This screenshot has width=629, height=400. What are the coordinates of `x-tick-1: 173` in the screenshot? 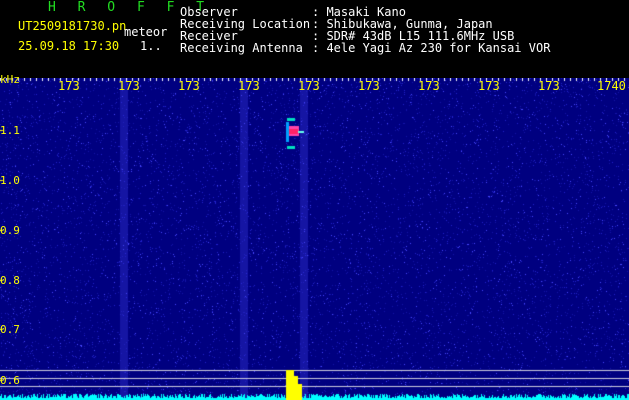 It's located at (69, 86).